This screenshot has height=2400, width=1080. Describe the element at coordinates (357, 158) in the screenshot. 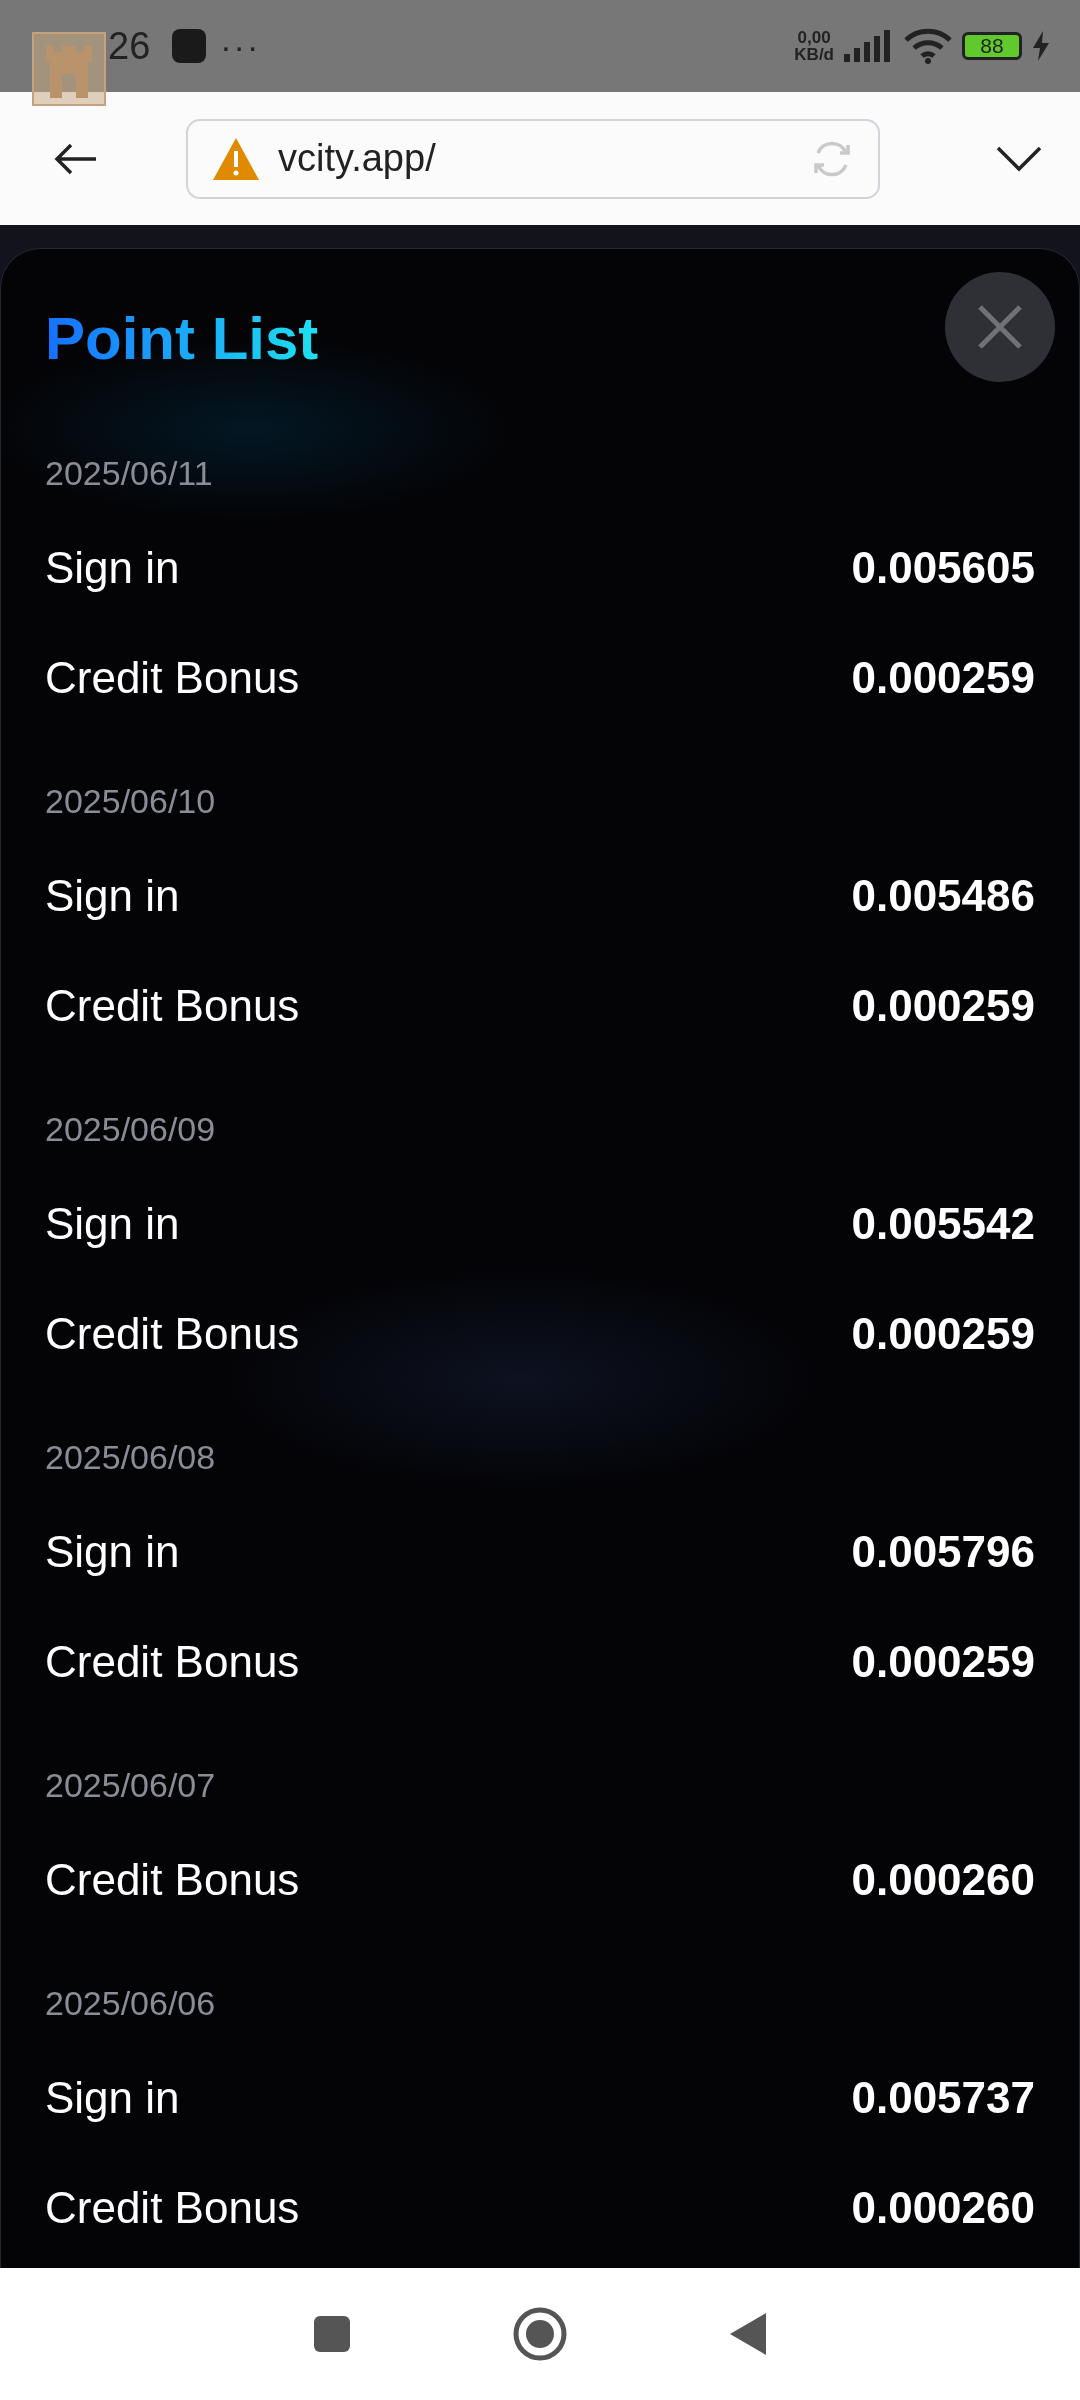

I see `url-text: vcity.app/` at that location.